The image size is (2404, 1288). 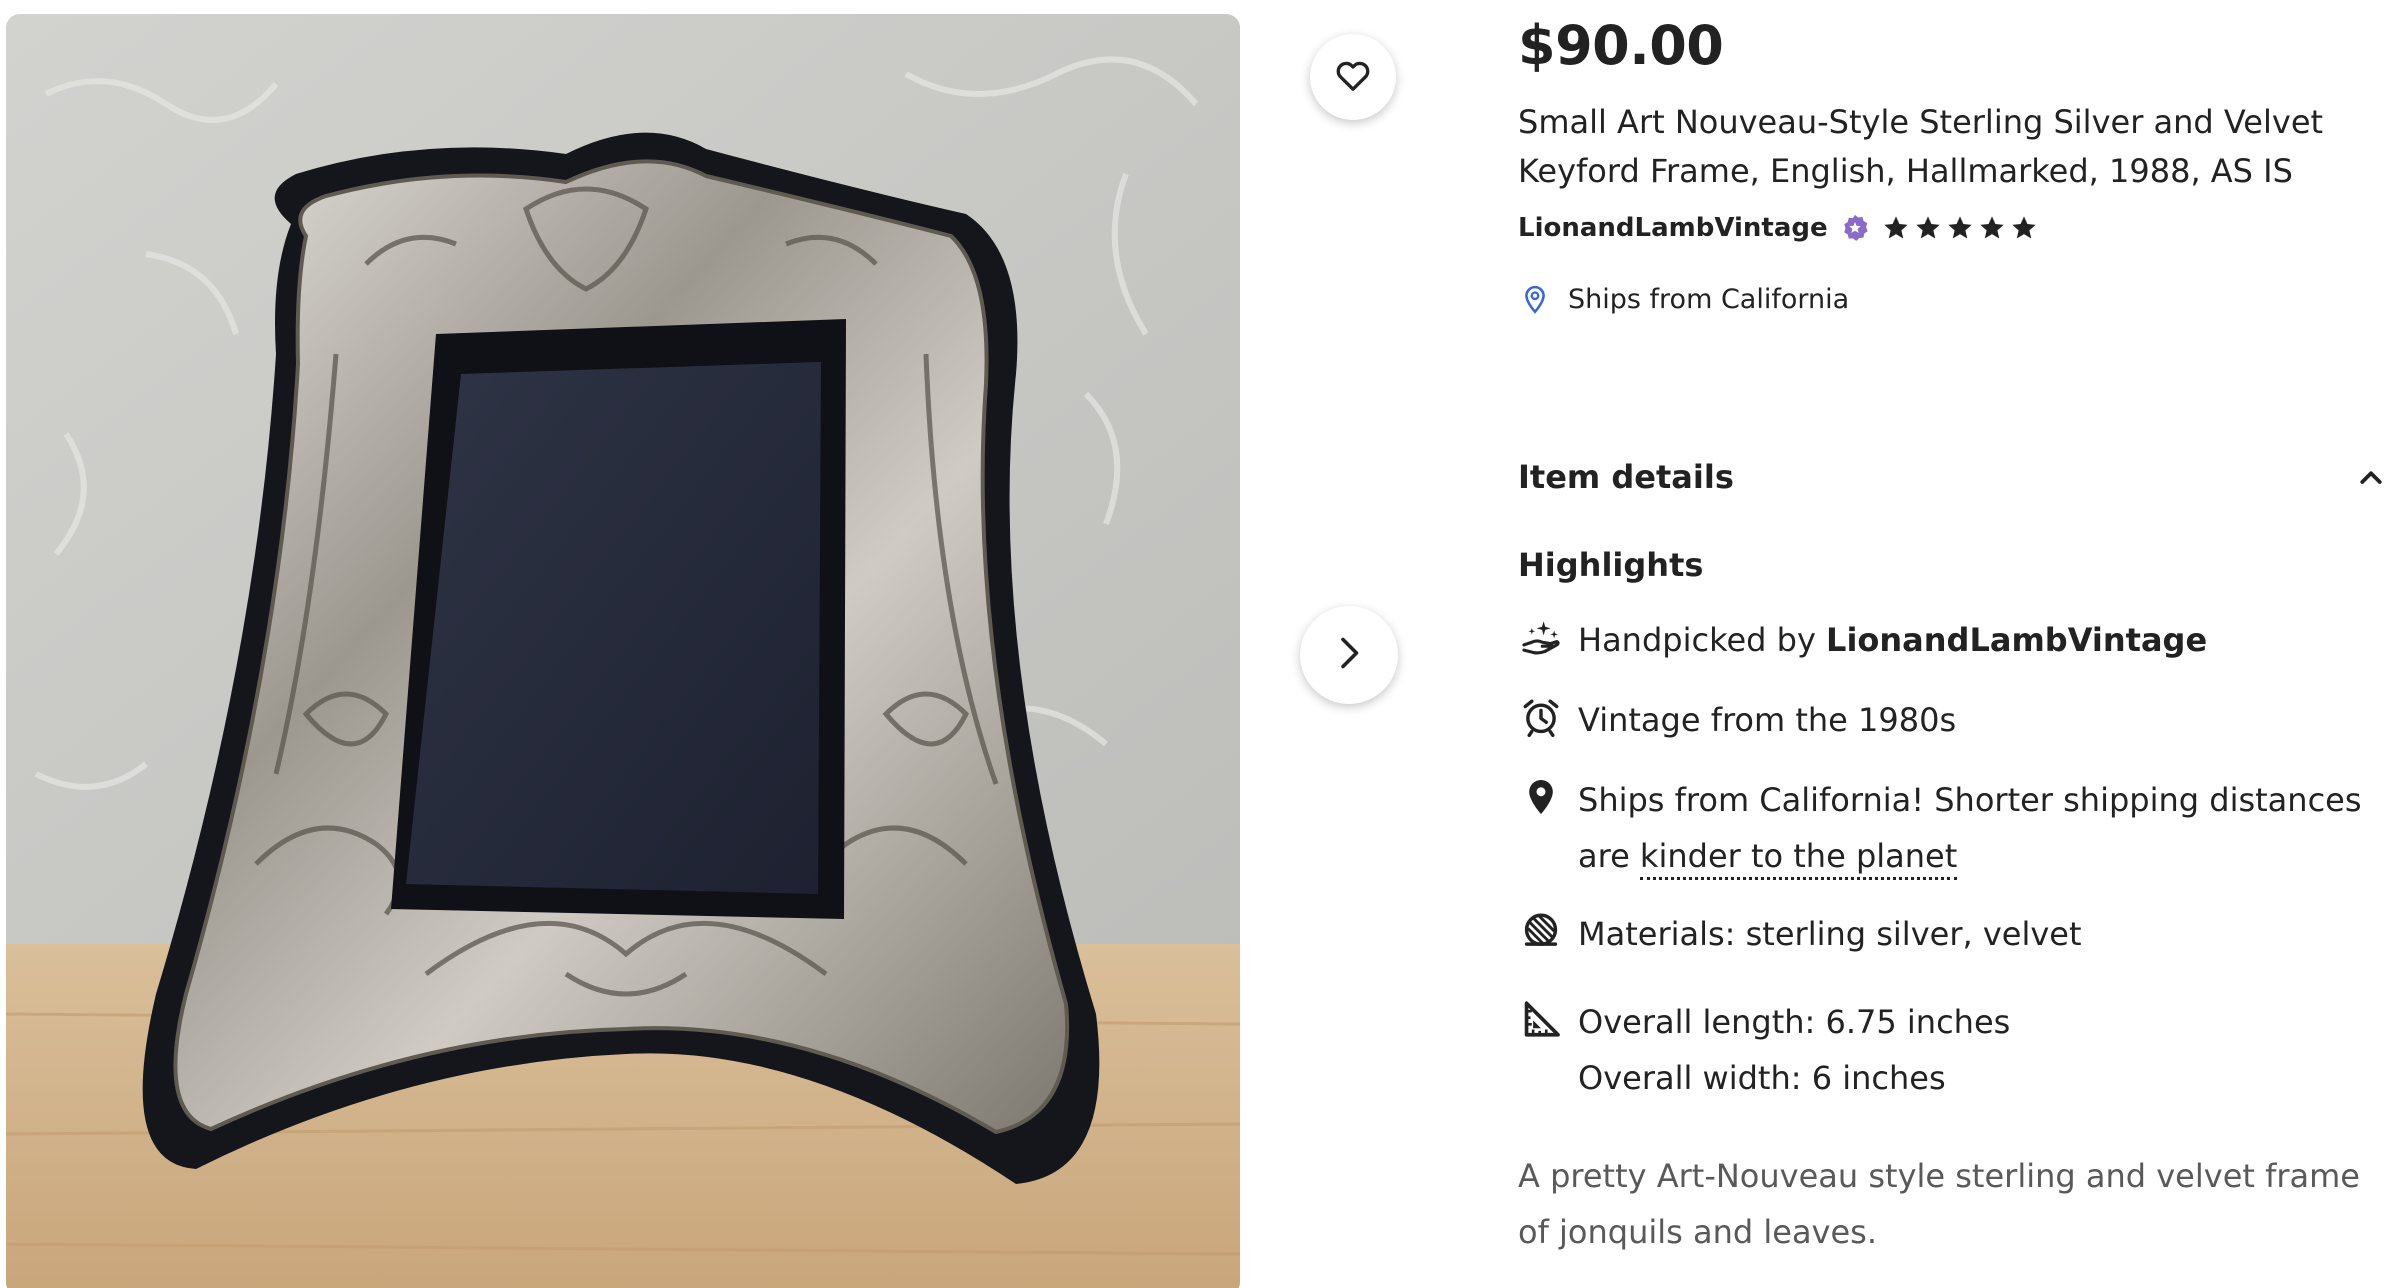 What do you see at coordinates (1541, 1019) in the screenshot?
I see `set-square-icon` at bounding box center [1541, 1019].